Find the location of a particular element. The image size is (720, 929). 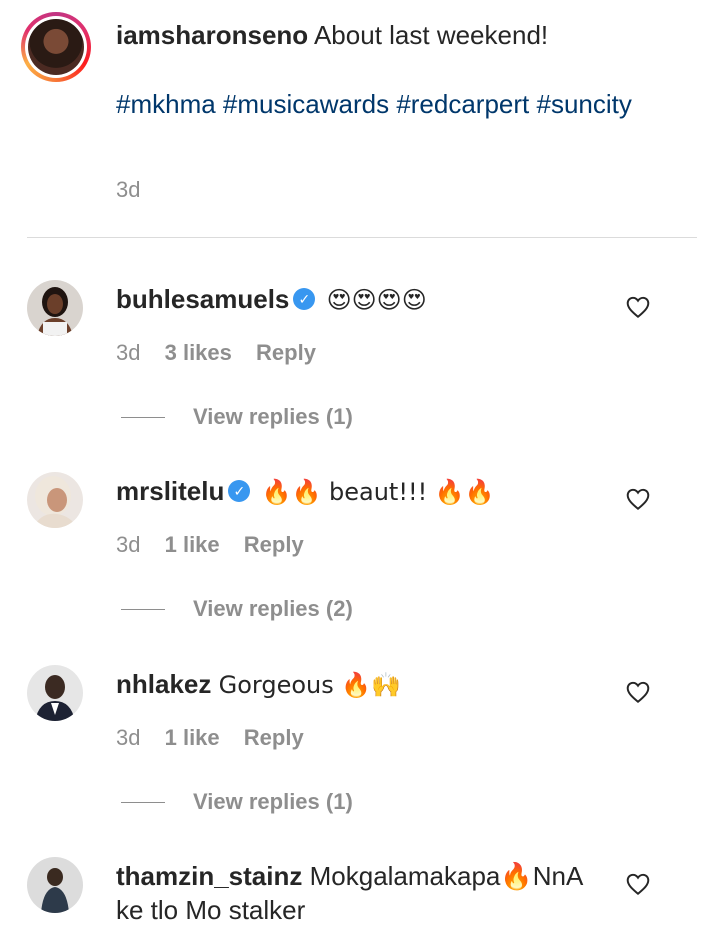

caption-text-block: iamsharonseno About last weekend! is located at coordinates (396, 35).